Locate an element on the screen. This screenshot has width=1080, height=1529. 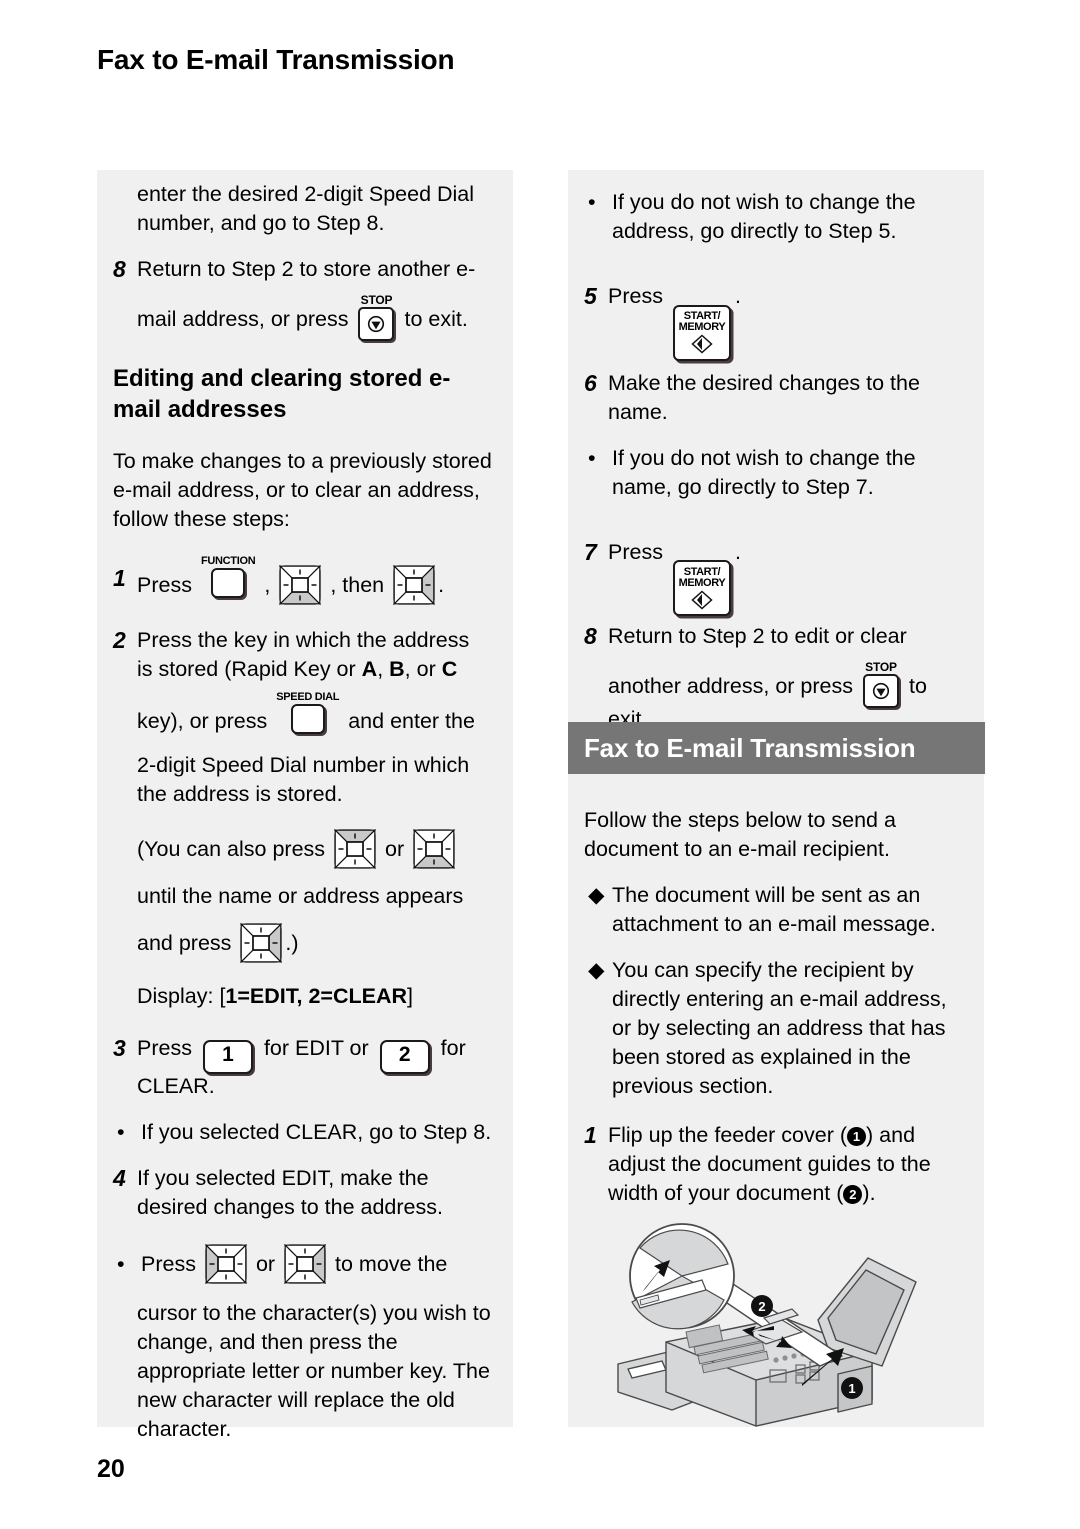
step-3-press-label: Press is located at coordinates (164, 1048).